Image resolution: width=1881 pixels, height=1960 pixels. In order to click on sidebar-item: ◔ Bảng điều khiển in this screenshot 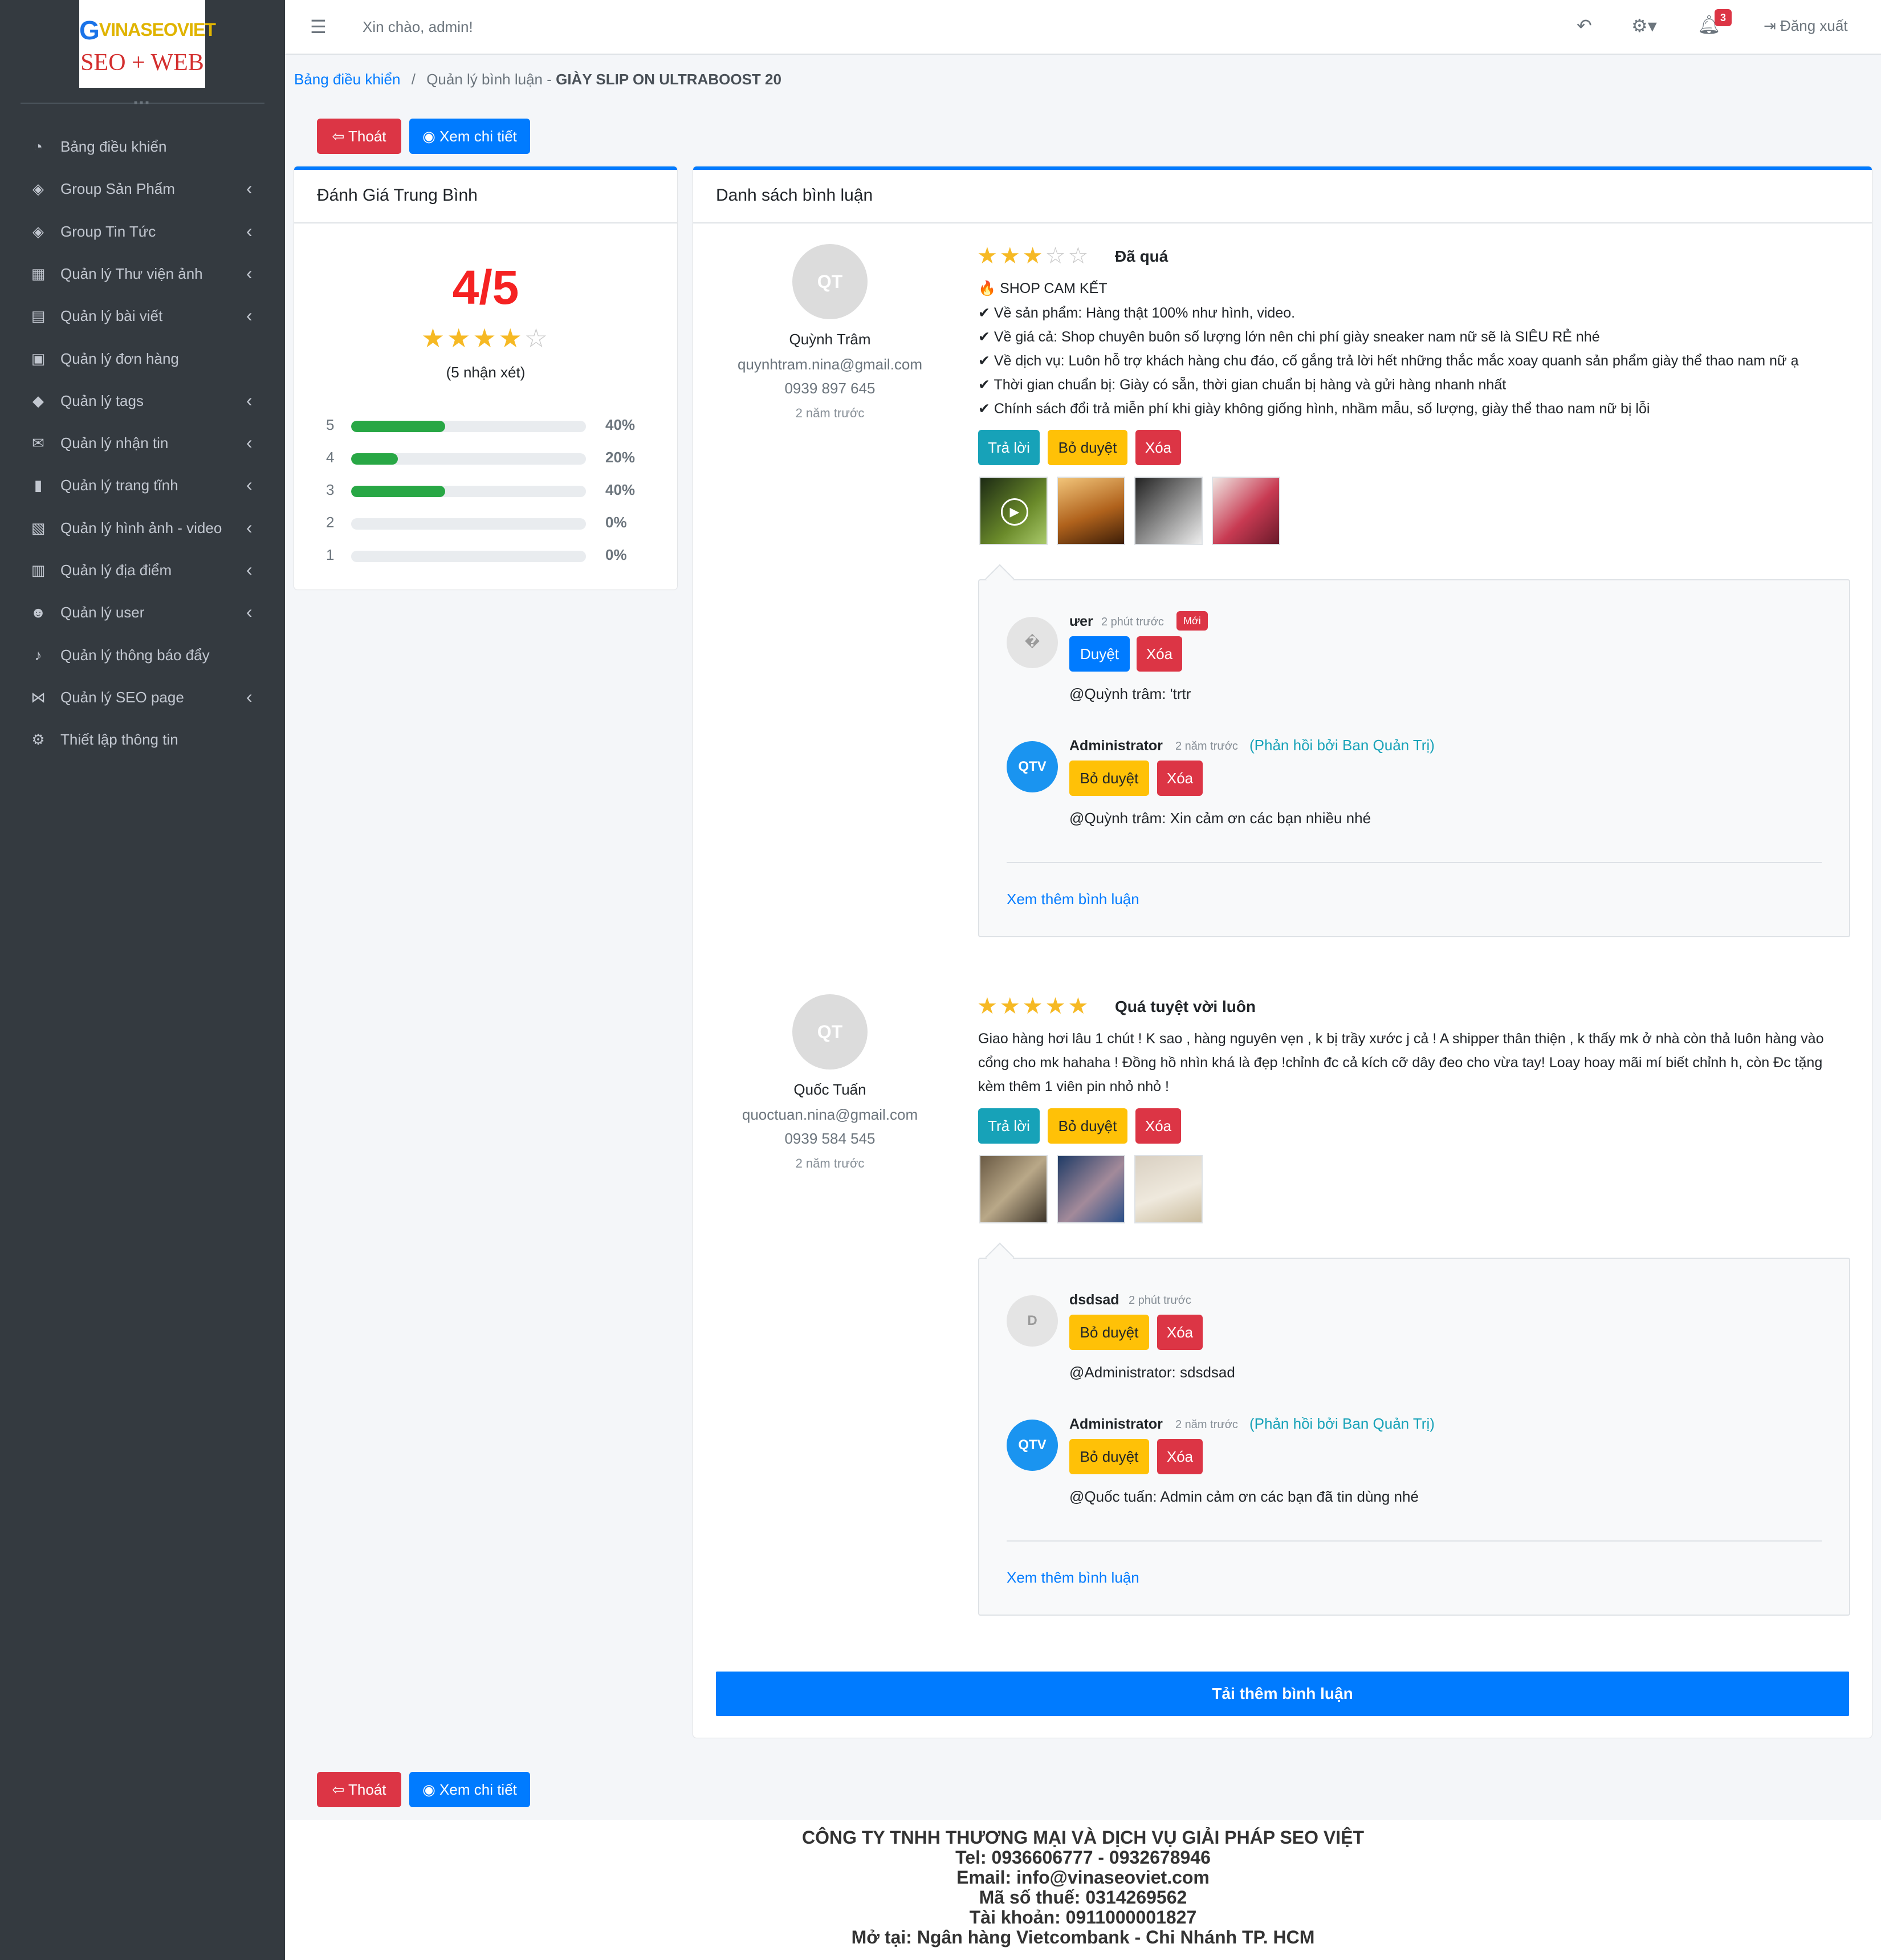, I will do `click(142, 146)`.